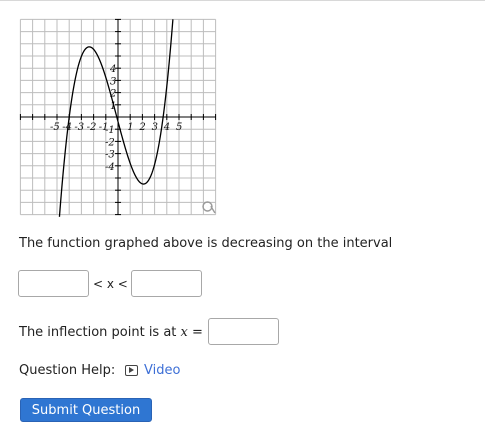 The image size is (485, 442). What do you see at coordinates (110, 130) in the screenshot?
I see `y-tick-label: -1` at bounding box center [110, 130].